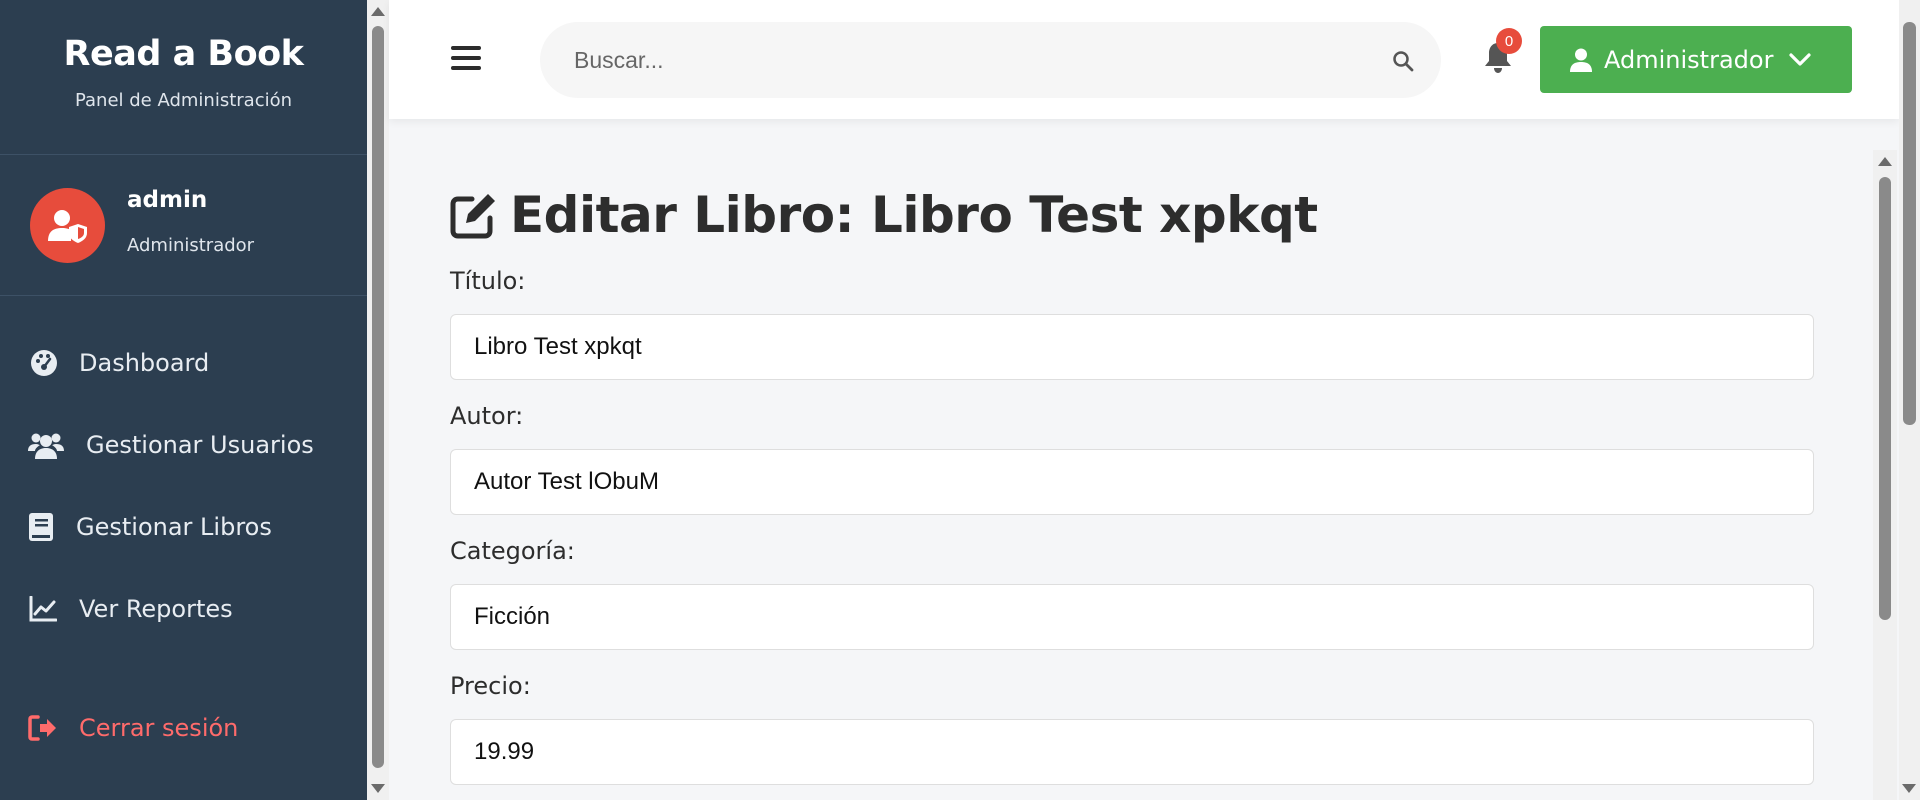 This screenshot has width=1920, height=800. I want to click on sidebar-item-dashboard: Dashboard, so click(183, 363).